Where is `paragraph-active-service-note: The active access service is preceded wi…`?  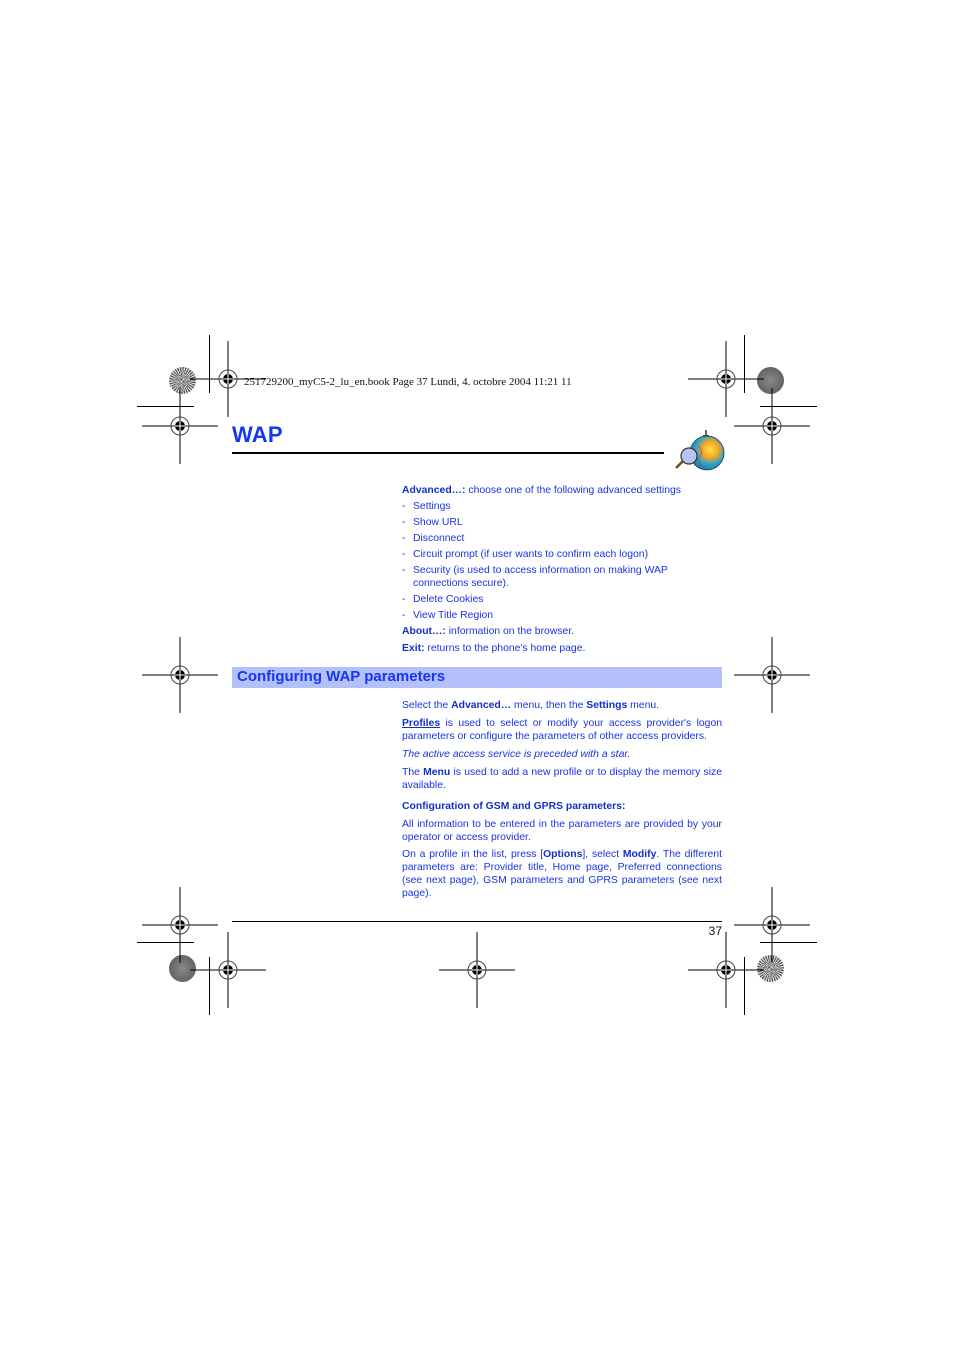 paragraph-active-service-note: The active access service is preceded wi… is located at coordinates (516, 754).